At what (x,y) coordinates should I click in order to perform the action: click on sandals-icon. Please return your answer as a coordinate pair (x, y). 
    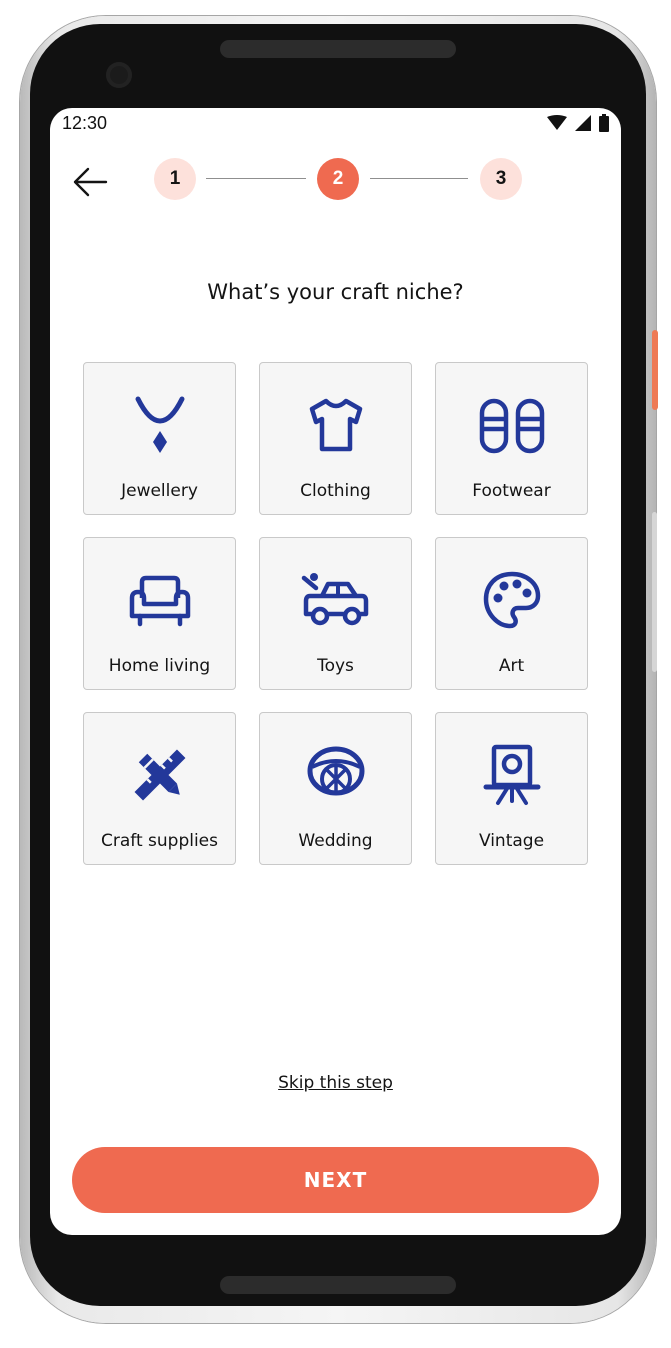
    Looking at the image, I should click on (511, 426).